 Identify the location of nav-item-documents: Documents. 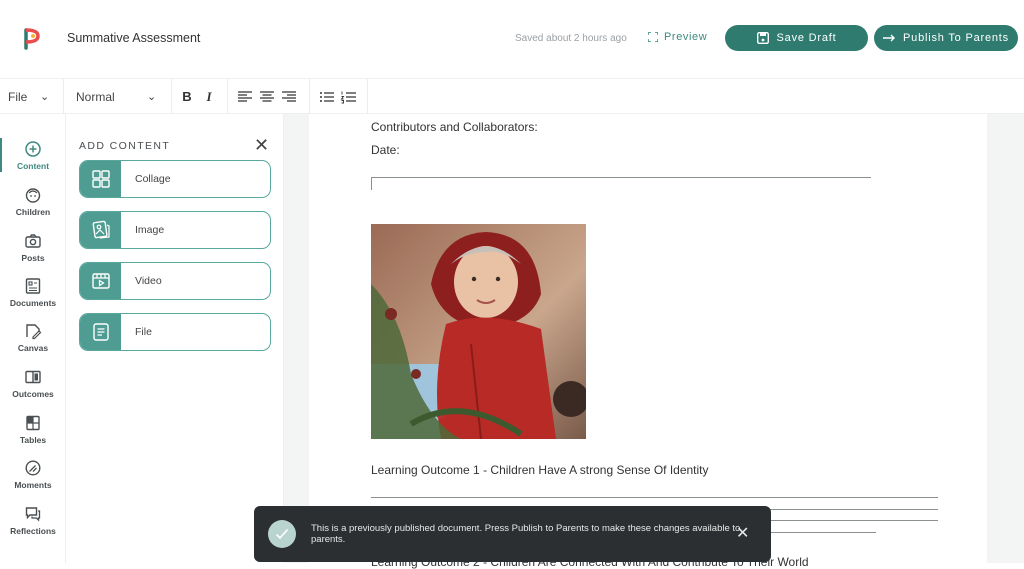
(33, 299).